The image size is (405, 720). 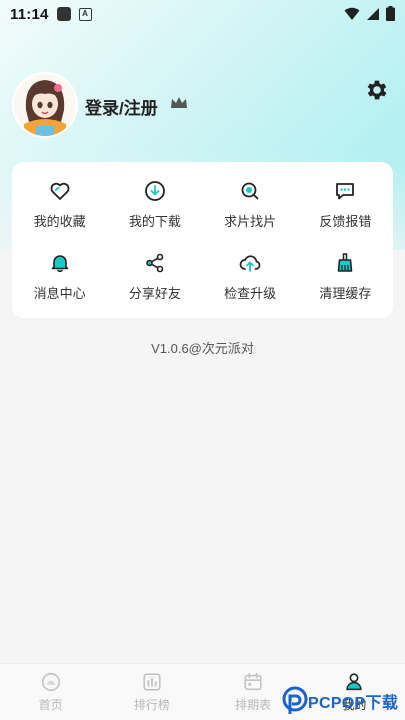 I want to click on search-film-icon, so click(x=250, y=190).